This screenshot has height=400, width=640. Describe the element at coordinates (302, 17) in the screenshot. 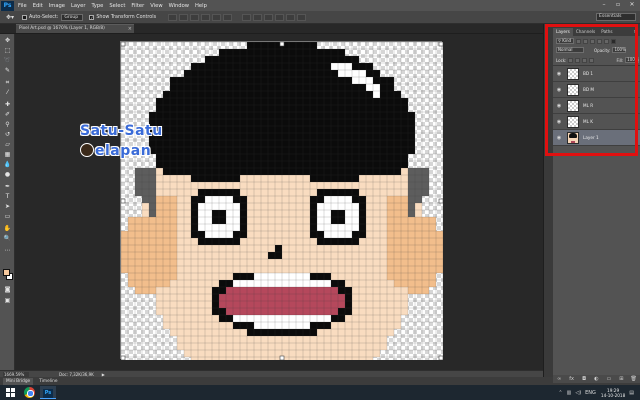

I see `distribute-right-button` at that location.